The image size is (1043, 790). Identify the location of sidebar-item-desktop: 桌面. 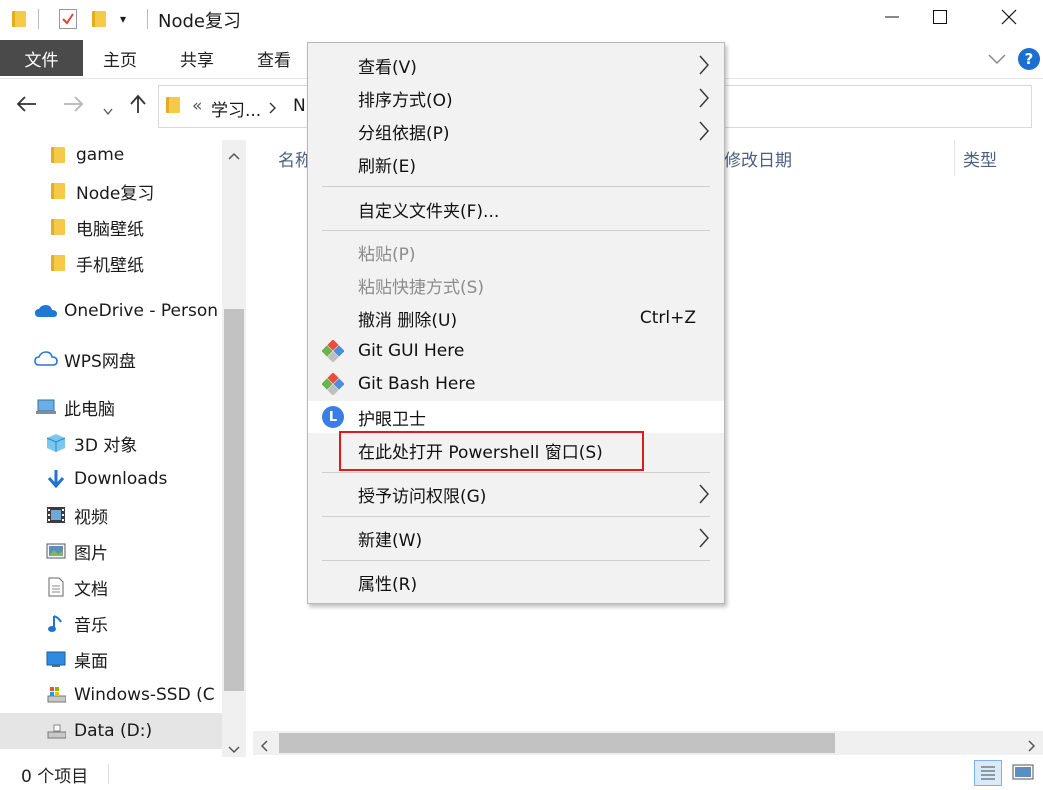
(111, 659).